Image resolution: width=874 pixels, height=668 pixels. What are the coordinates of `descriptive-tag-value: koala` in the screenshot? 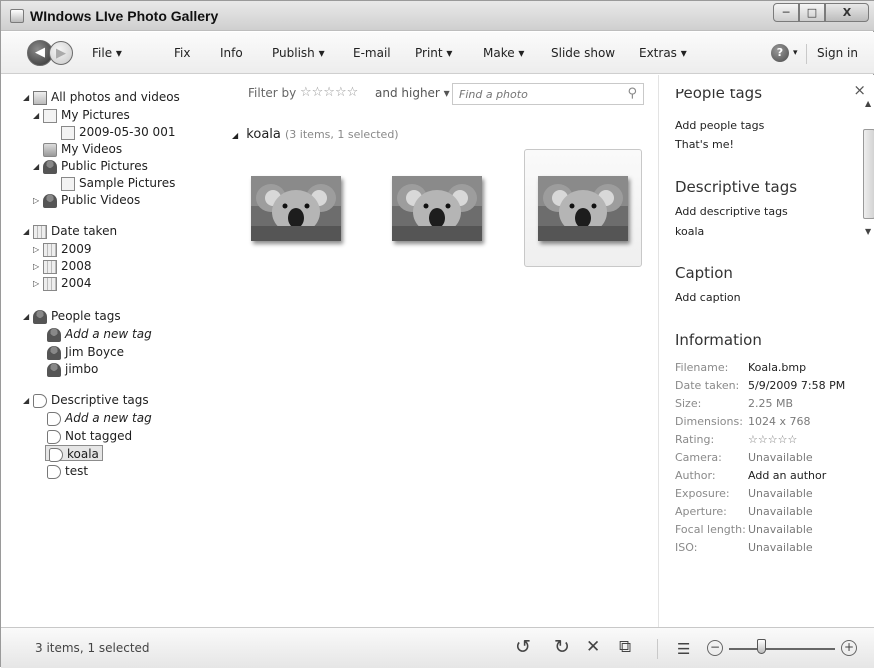 It's located at (689, 231).